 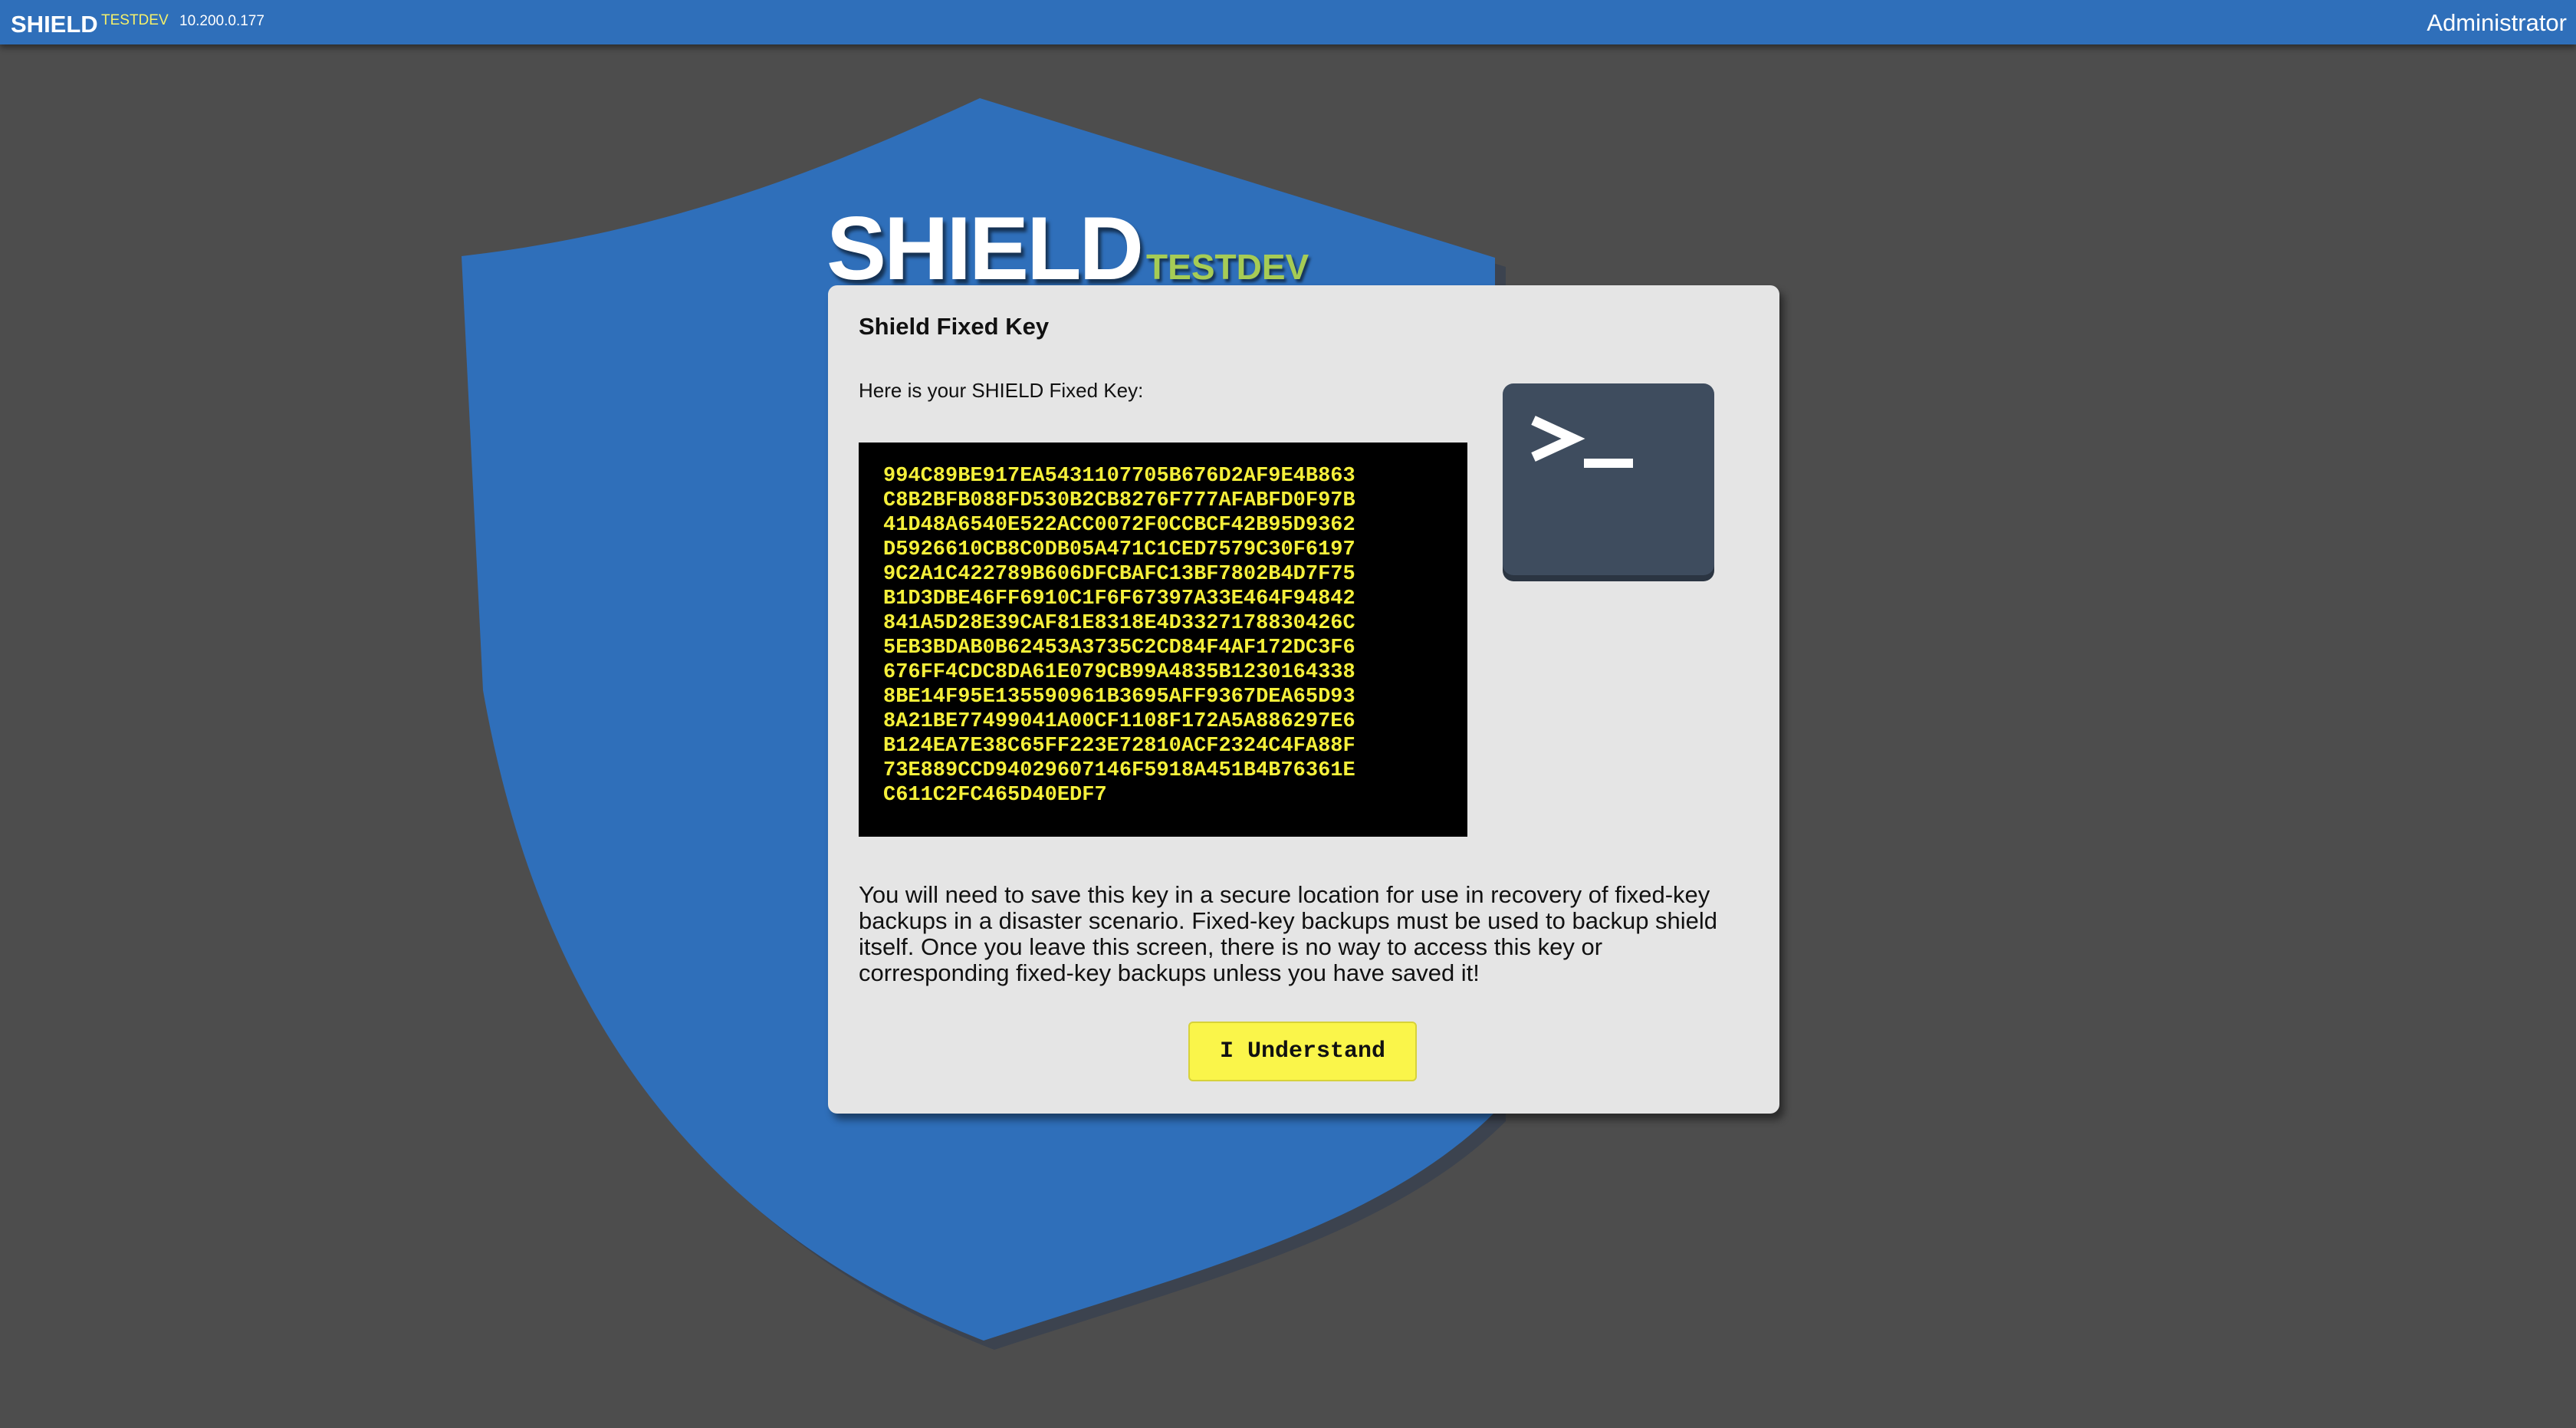 I want to click on dialog-title: Shield Fixed Key, so click(x=955, y=326).